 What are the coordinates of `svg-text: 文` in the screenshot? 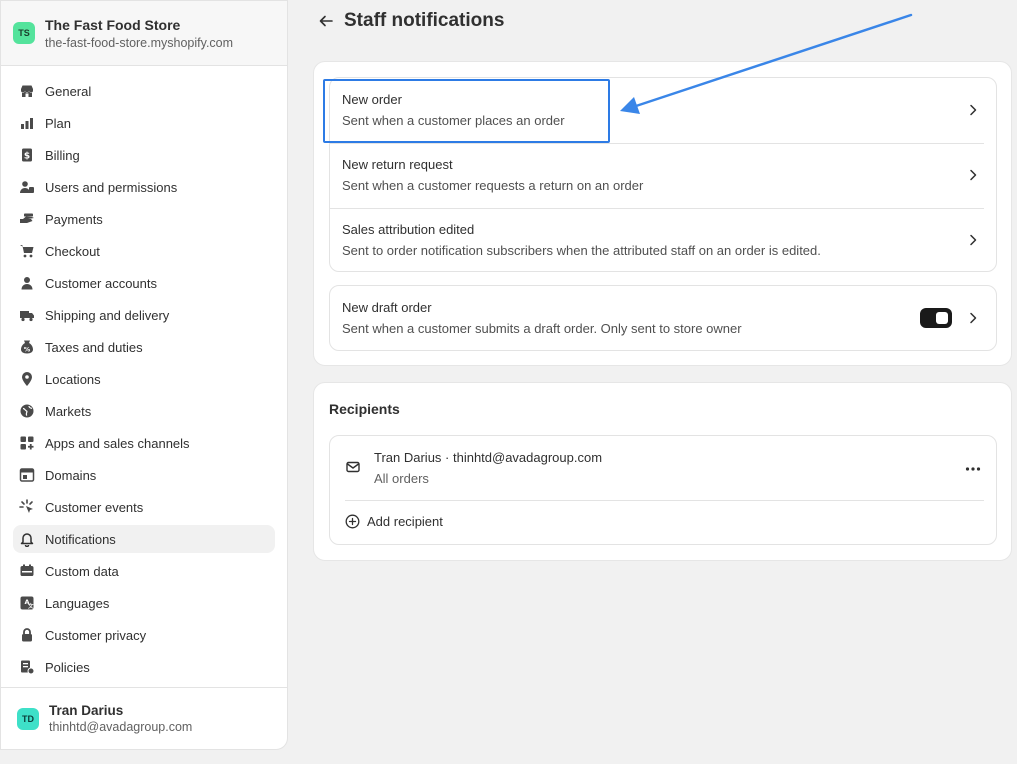 It's located at (31, 606).